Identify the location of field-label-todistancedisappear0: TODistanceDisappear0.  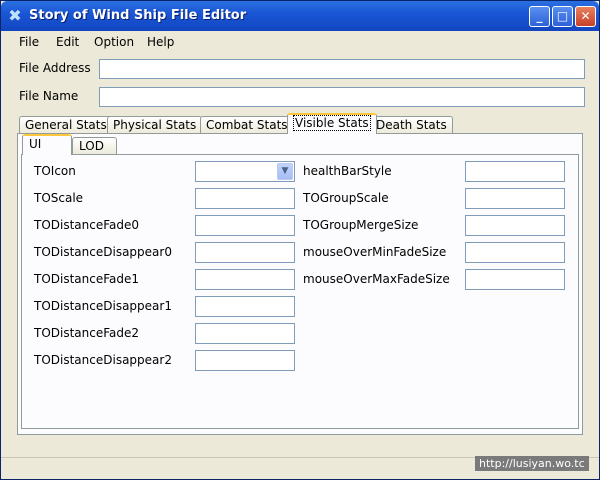
(103, 252).